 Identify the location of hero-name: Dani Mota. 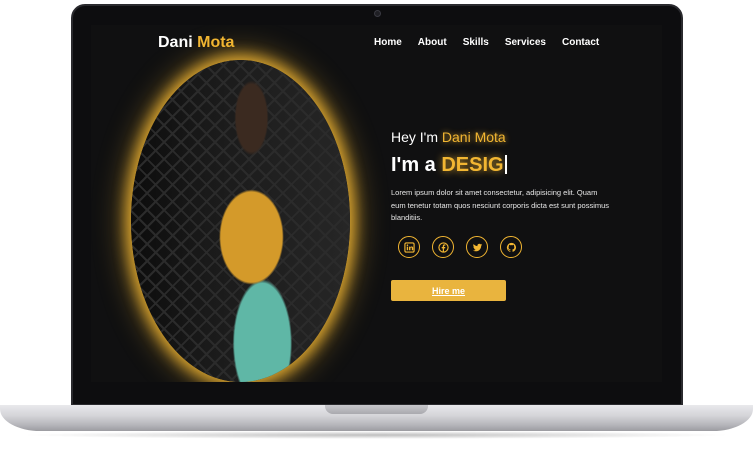
(473, 137).